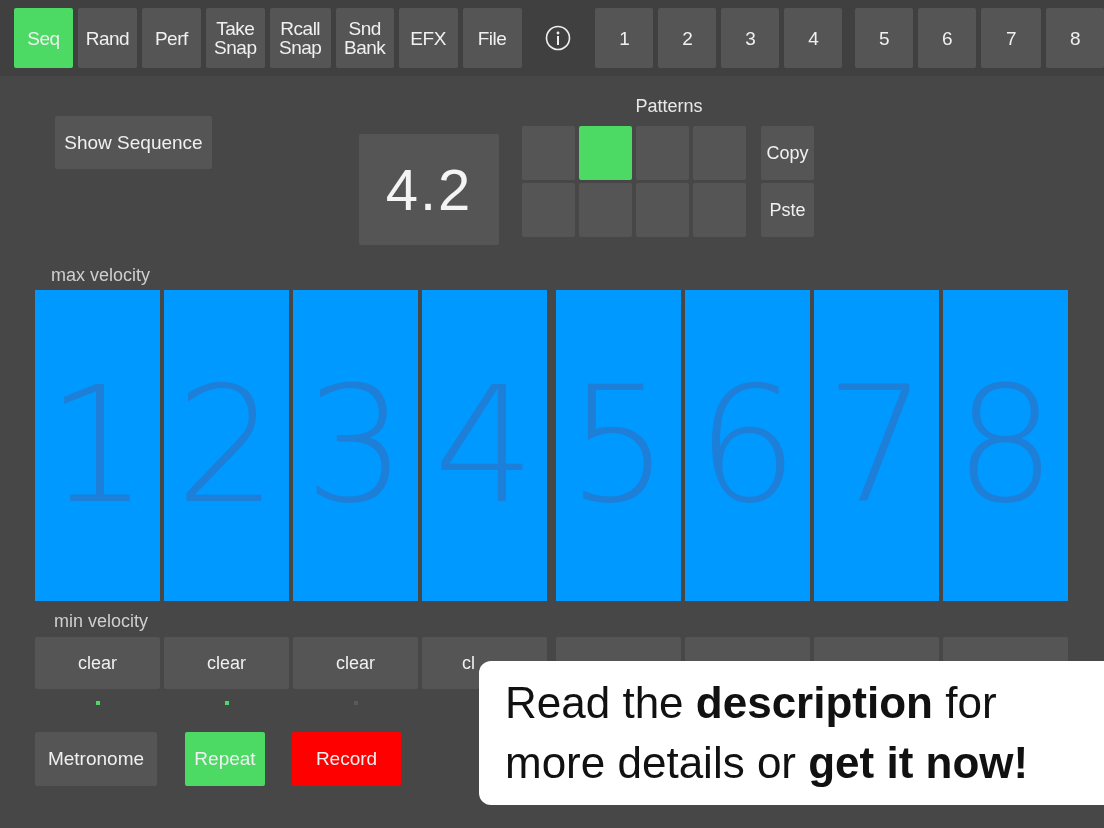 This screenshot has height=828, width=1104. Describe the element at coordinates (669, 106) in the screenshot. I see `patterns-title: Patterns` at that location.